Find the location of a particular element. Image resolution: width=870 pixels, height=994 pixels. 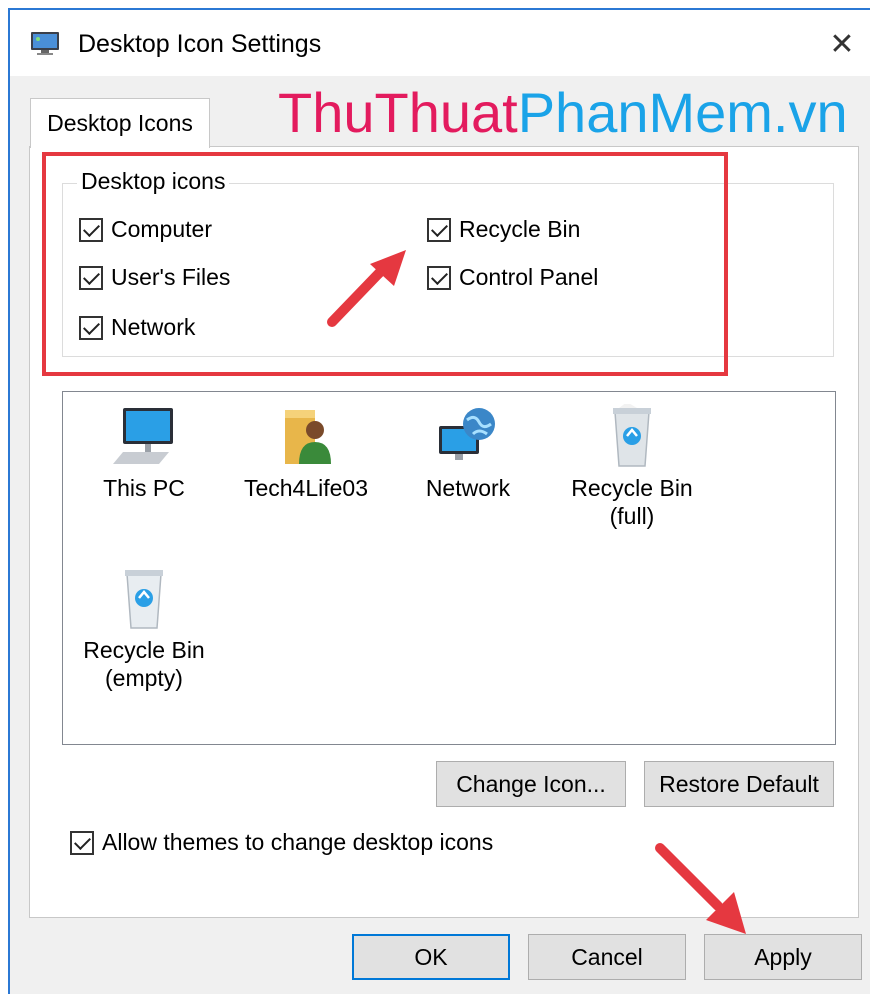

apply-button: Apply is located at coordinates (783, 957).